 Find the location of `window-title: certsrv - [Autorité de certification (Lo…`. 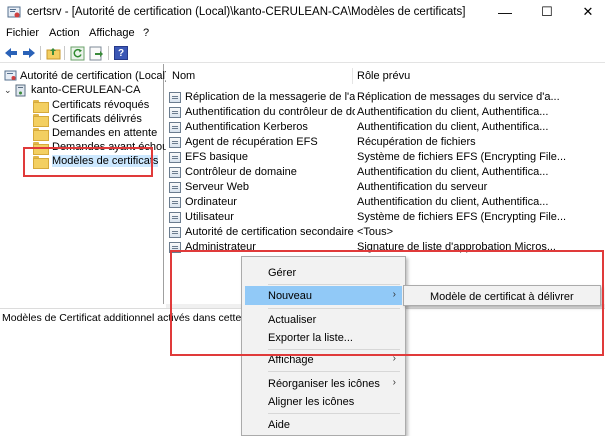

window-title: certsrv - [Autorité de certification (Lo… is located at coordinates (246, 12).